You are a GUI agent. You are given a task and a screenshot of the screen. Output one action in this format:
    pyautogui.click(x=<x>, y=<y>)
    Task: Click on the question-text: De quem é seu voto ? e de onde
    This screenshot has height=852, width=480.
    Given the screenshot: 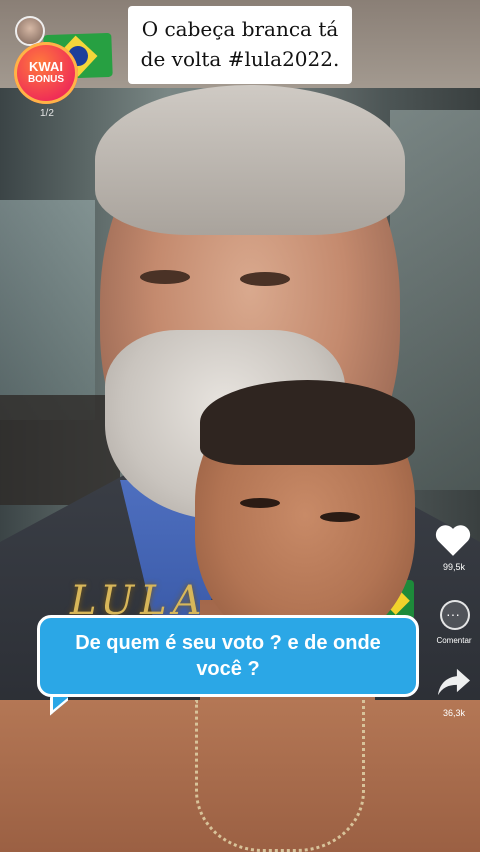 What is the action you would take?
    pyautogui.click(x=228, y=643)
    